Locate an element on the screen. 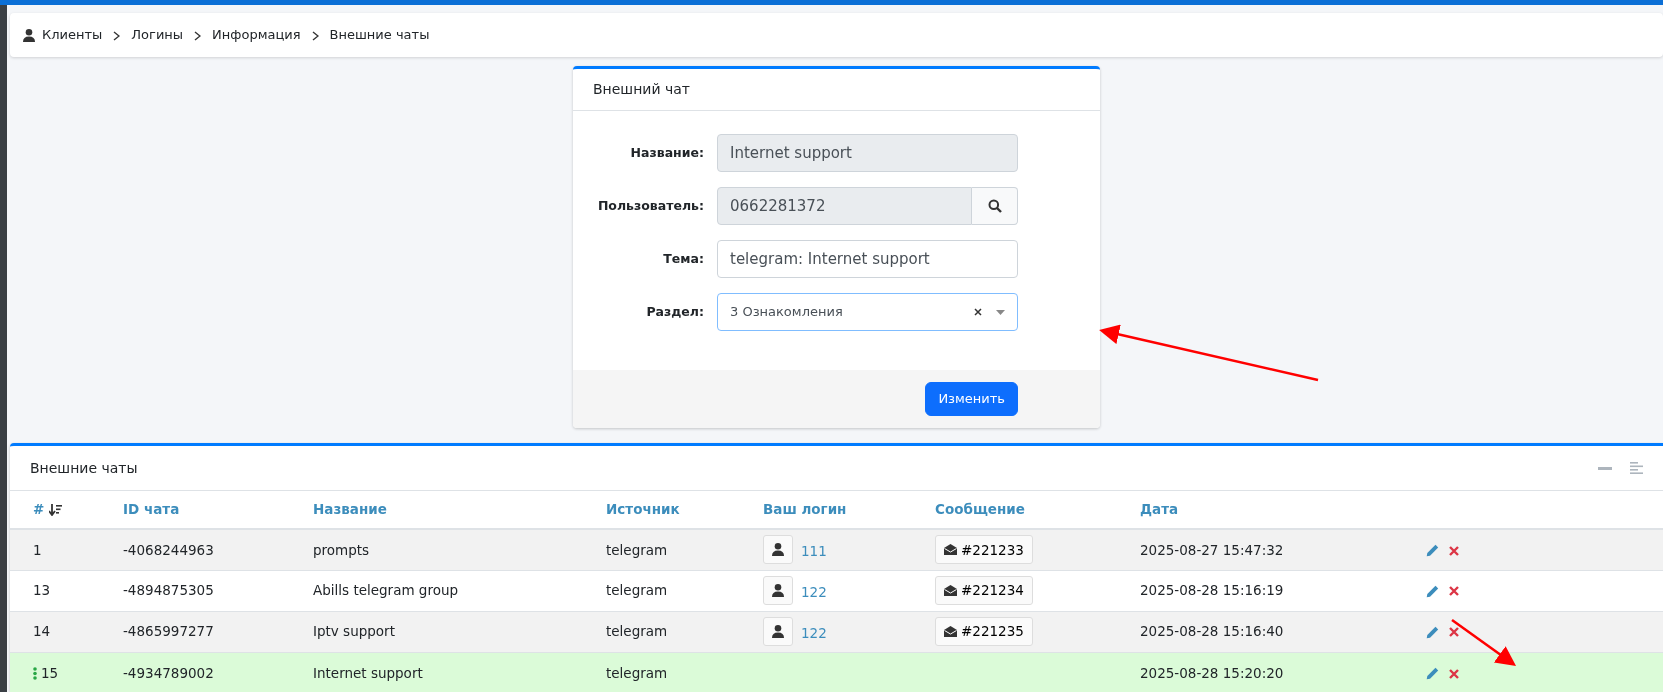 This screenshot has height=692, width=1663. breadcrumb-link: Внешние чаты is located at coordinates (379, 35).